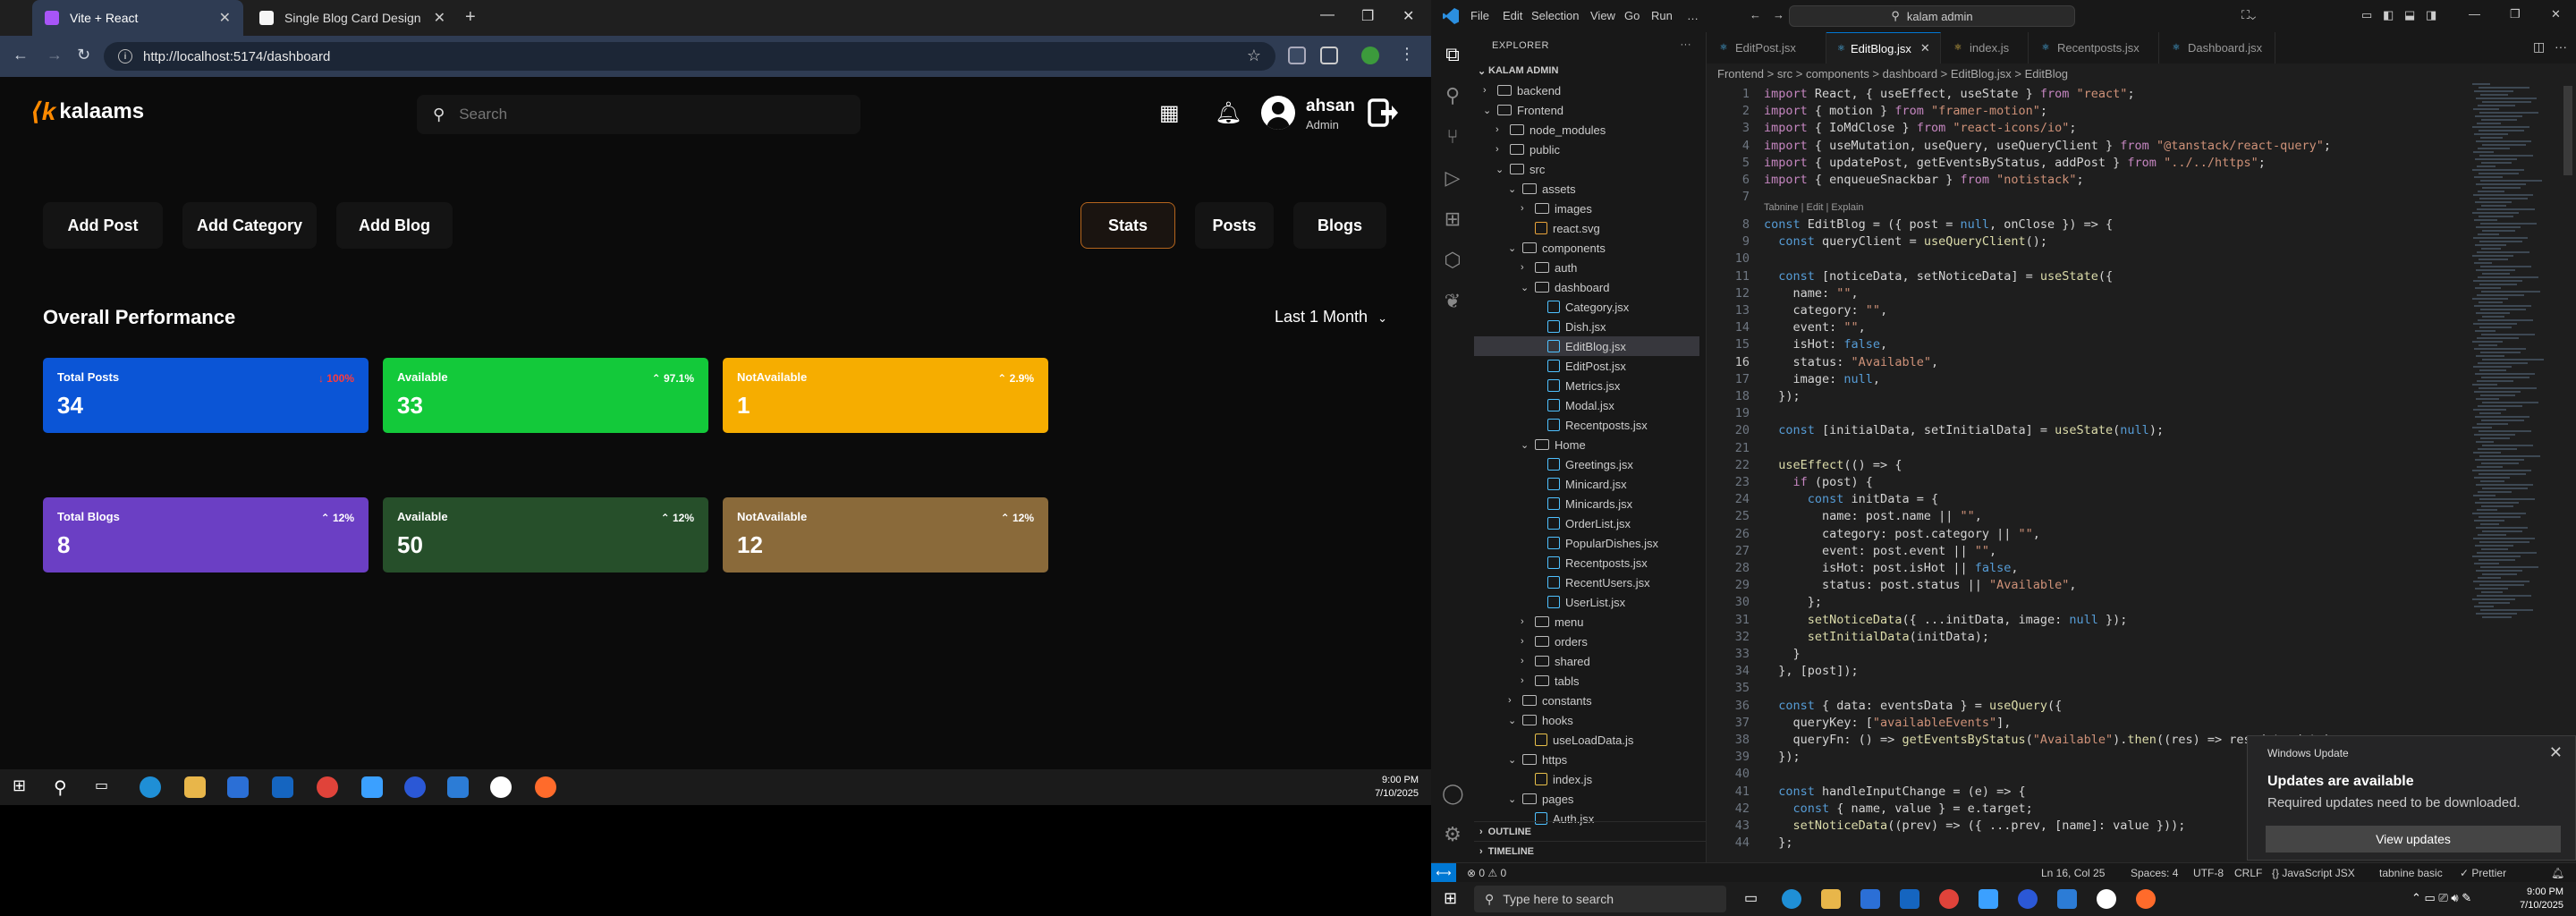 The height and width of the screenshot is (916, 2576). What do you see at coordinates (2388, 15) in the screenshot?
I see `toggle-sidebar-icon: ◧` at bounding box center [2388, 15].